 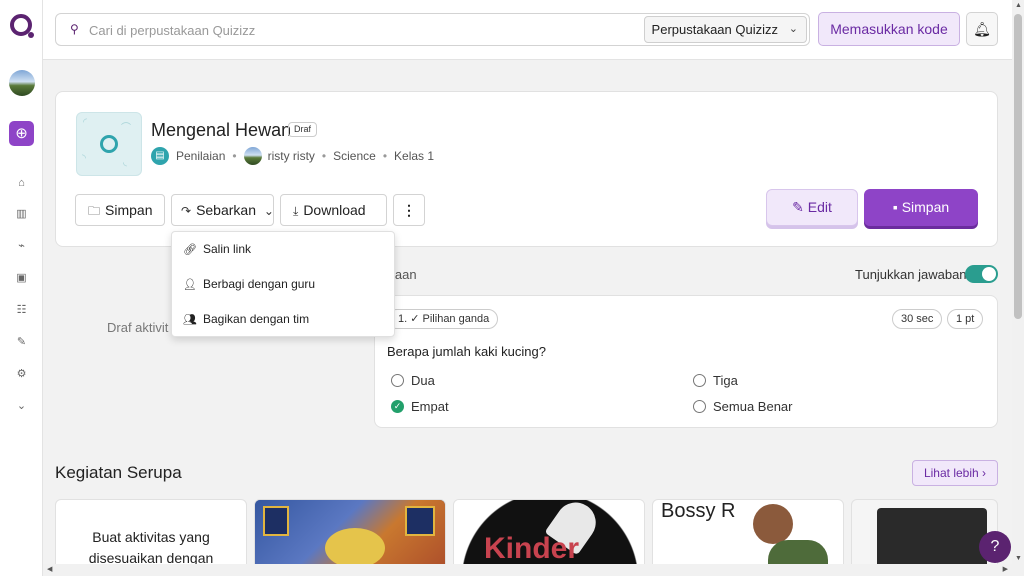 I want to click on reports-icon: ⌁, so click(x=21, y=246).